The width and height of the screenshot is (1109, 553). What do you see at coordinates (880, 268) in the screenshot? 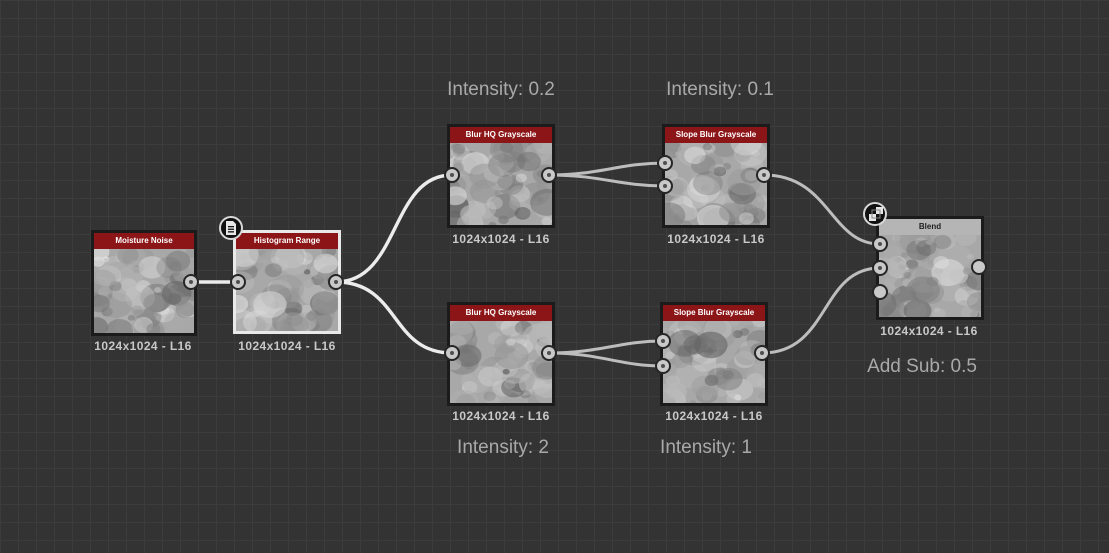
I see `input-port-background` at bounding box center [880, 268].